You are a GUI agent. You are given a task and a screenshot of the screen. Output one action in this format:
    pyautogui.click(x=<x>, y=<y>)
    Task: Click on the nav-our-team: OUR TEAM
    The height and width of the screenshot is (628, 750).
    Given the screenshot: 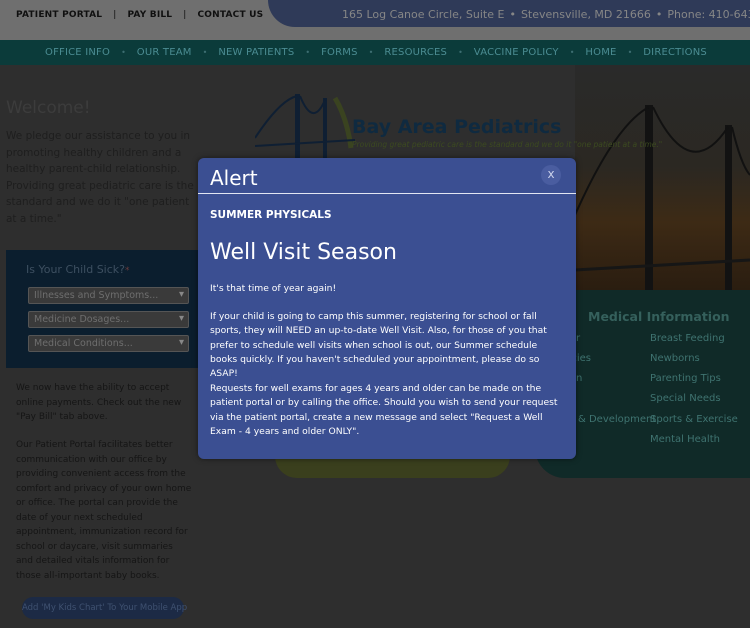 What is the action you would take?
    pyautogui.click(x=164, y=52)
    